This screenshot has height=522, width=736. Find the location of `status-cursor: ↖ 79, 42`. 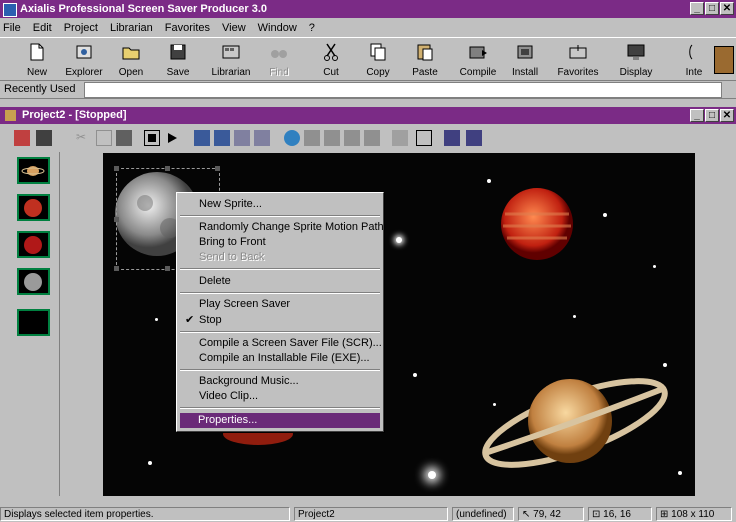

status-cursor: ↖ 79, 42 is located at coordinates (551, 514).